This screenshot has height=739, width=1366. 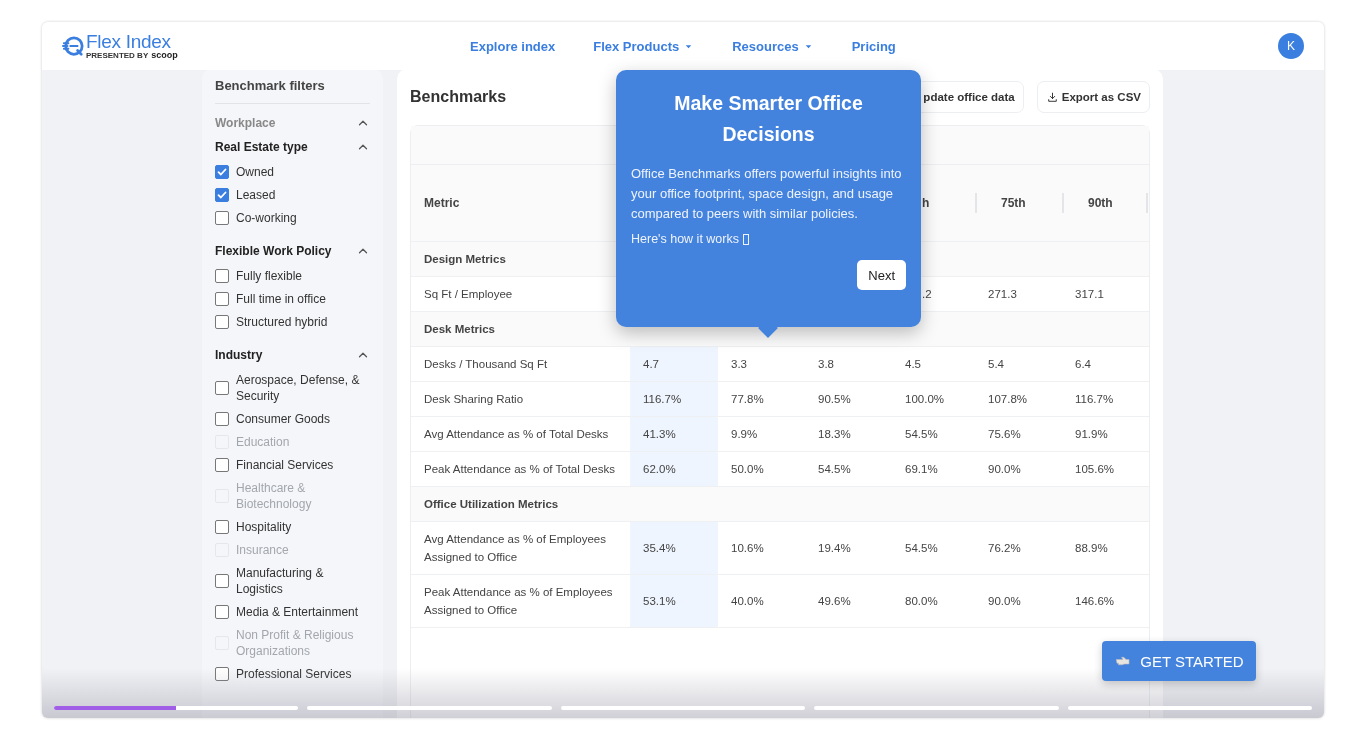 I want to click on option-label: Co-working, so click(x=266, y=218).